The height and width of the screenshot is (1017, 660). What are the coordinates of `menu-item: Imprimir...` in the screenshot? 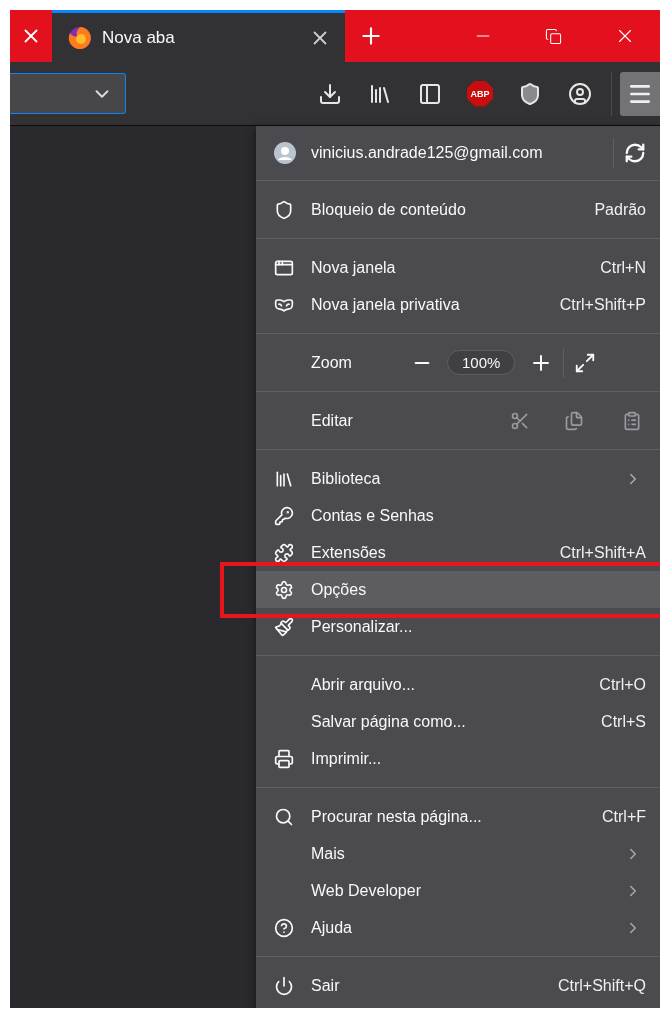 It's located at (458, 758).